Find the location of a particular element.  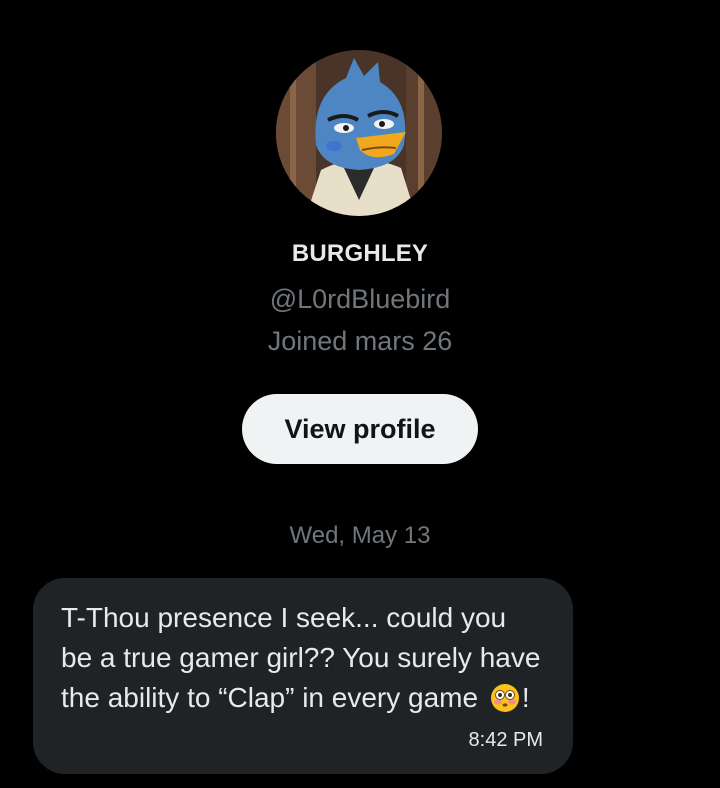

message-timestamp: 8:42 PM is located at coordinates (505, 740).